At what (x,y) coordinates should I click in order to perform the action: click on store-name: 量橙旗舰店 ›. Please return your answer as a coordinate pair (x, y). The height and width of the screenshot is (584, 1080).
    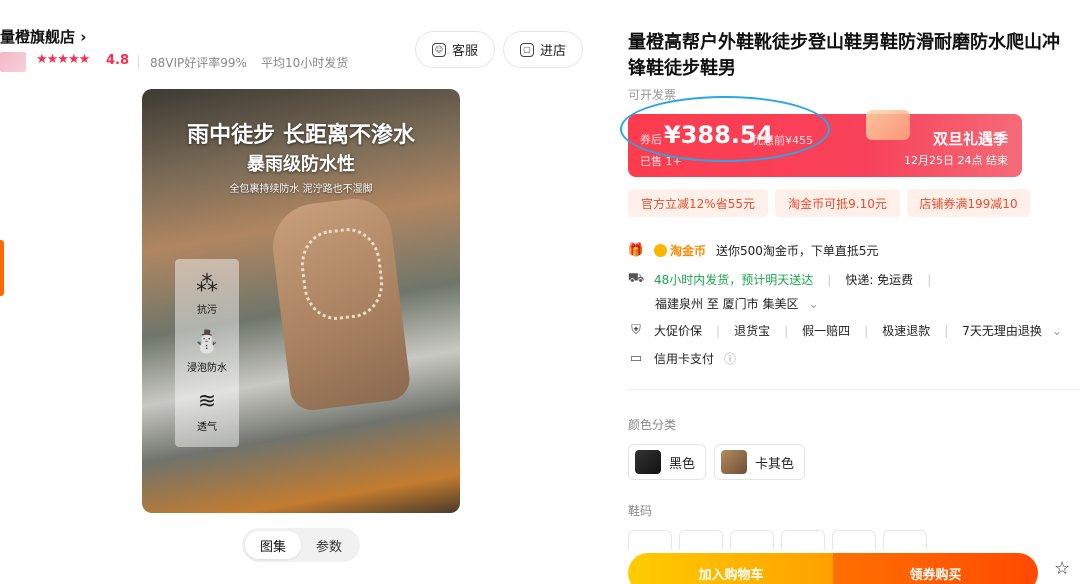
    Looking at the image, I should click on (43, 36).